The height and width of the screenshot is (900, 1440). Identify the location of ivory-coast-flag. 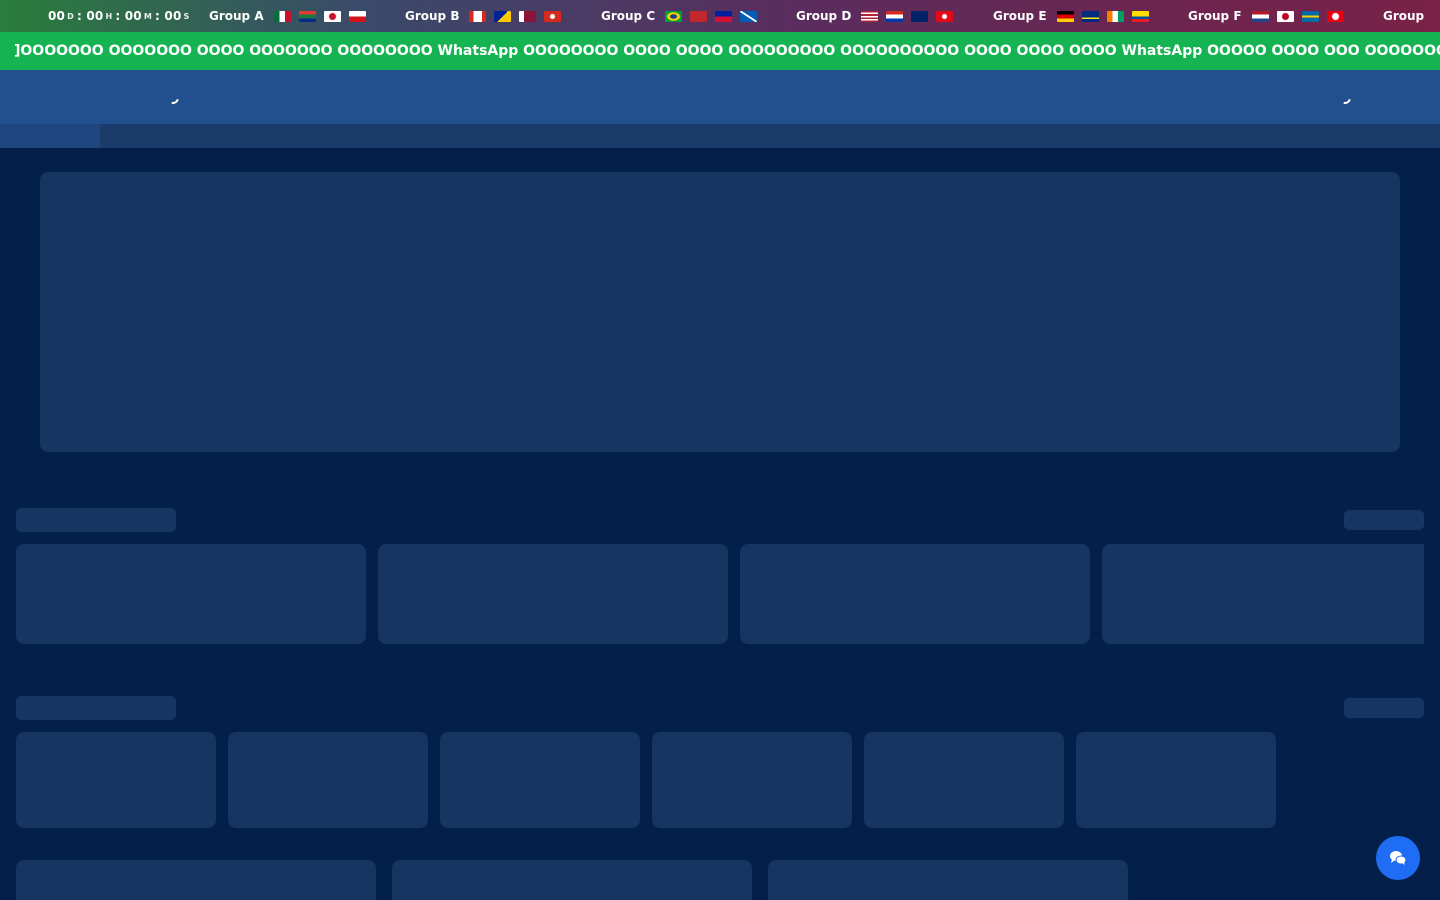
(1115, 16).